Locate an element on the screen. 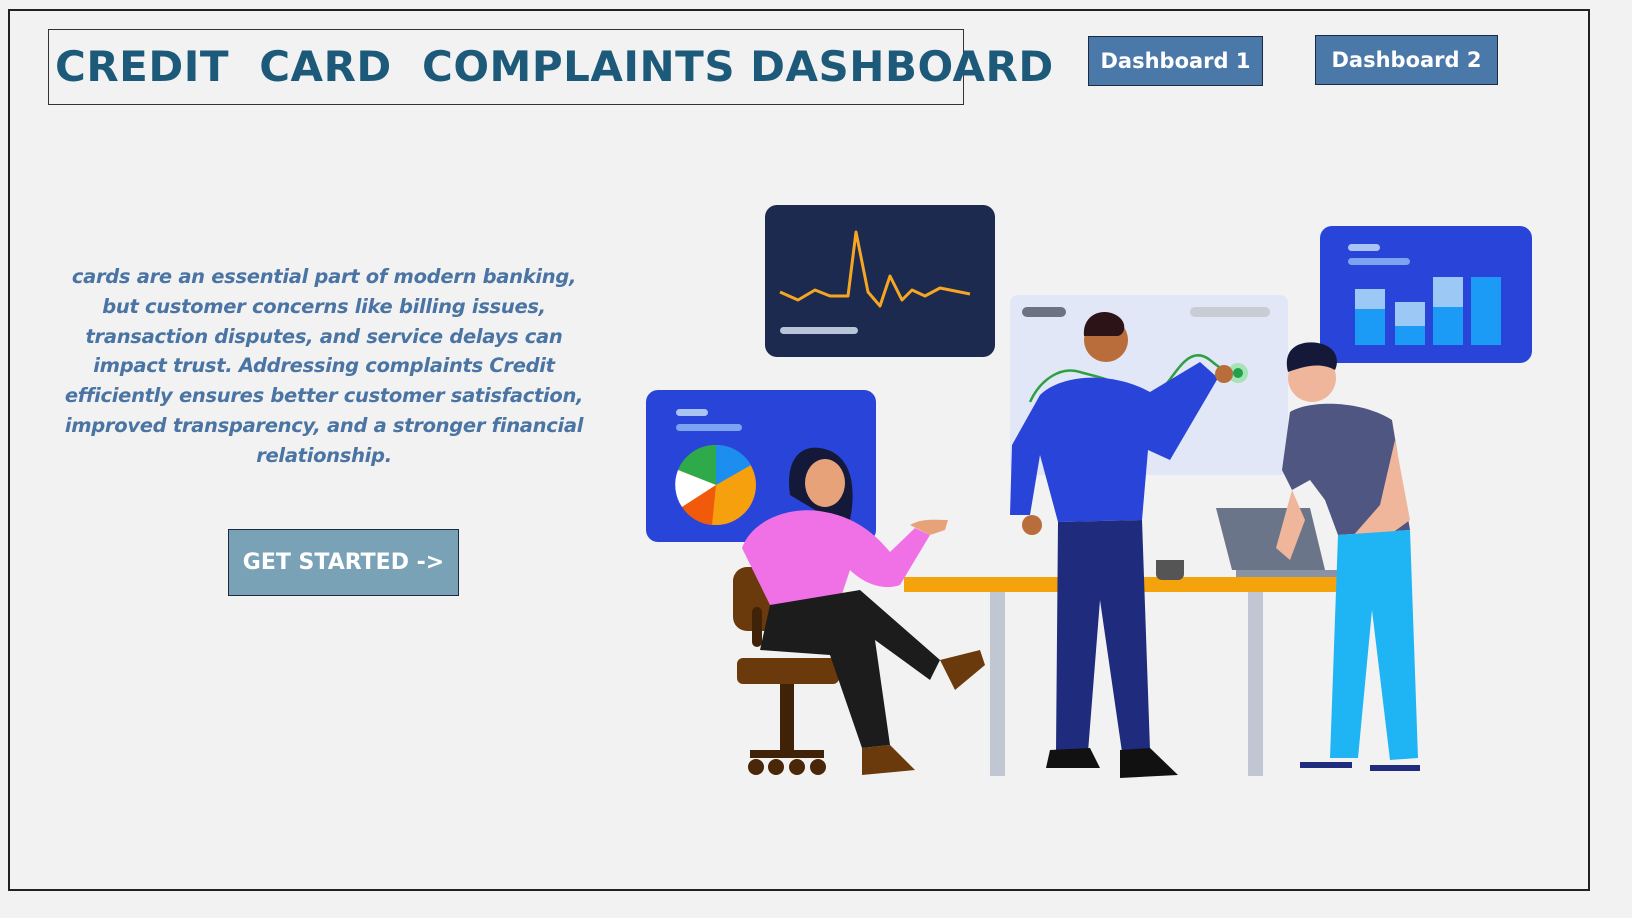 The height and width of the screenshot is (918, 1632). get-started-button: GET STARTED -> is located at coordinates (343, 562).